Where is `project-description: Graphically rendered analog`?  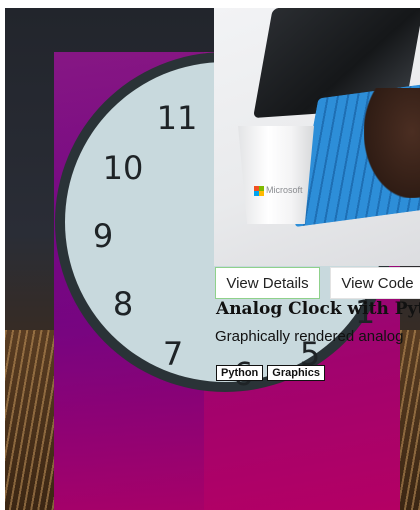
project-description: Graphically rendered analog is located at coordinates (309, 336).